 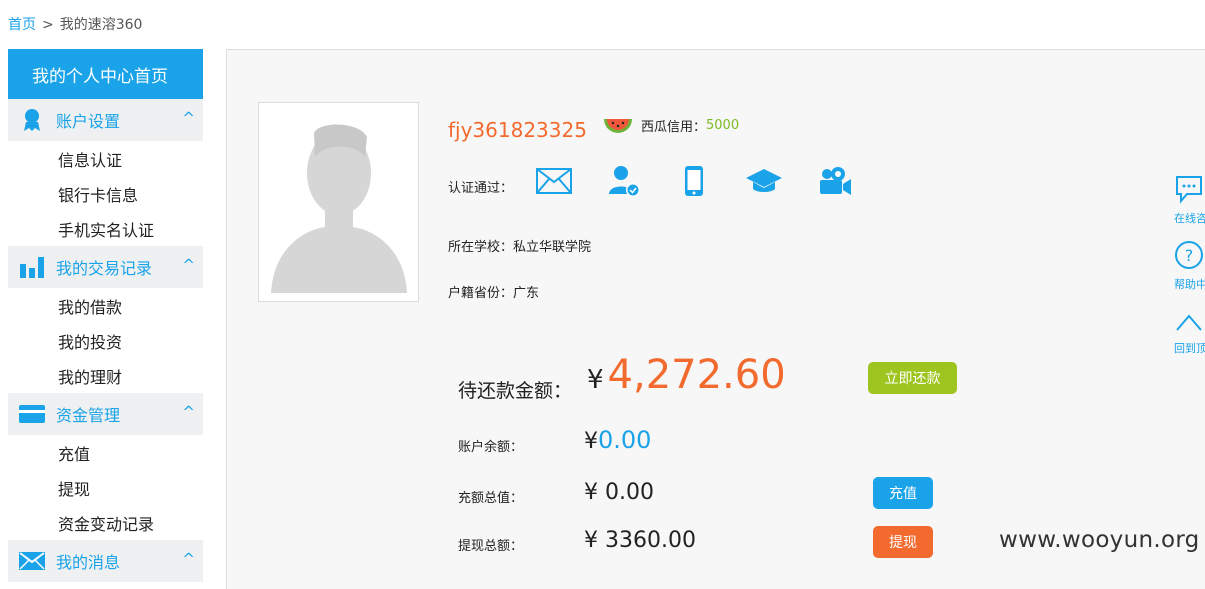 What do you see at coordinates (520, 247) in the screenshot?
I see `school-info: 所在学校：私立华联学院` at bounding box center [520, 247].